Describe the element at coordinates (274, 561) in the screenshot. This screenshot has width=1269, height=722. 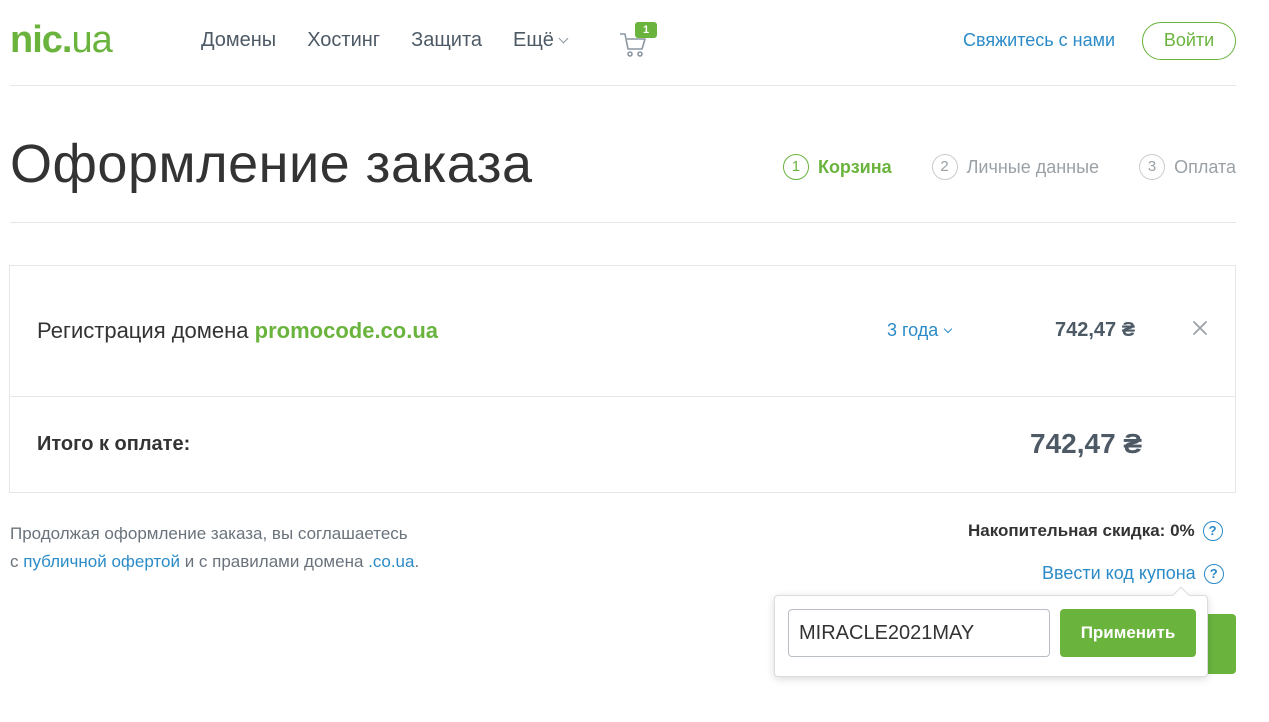
I see `agreement-middle: и с правилами домена` at that location.